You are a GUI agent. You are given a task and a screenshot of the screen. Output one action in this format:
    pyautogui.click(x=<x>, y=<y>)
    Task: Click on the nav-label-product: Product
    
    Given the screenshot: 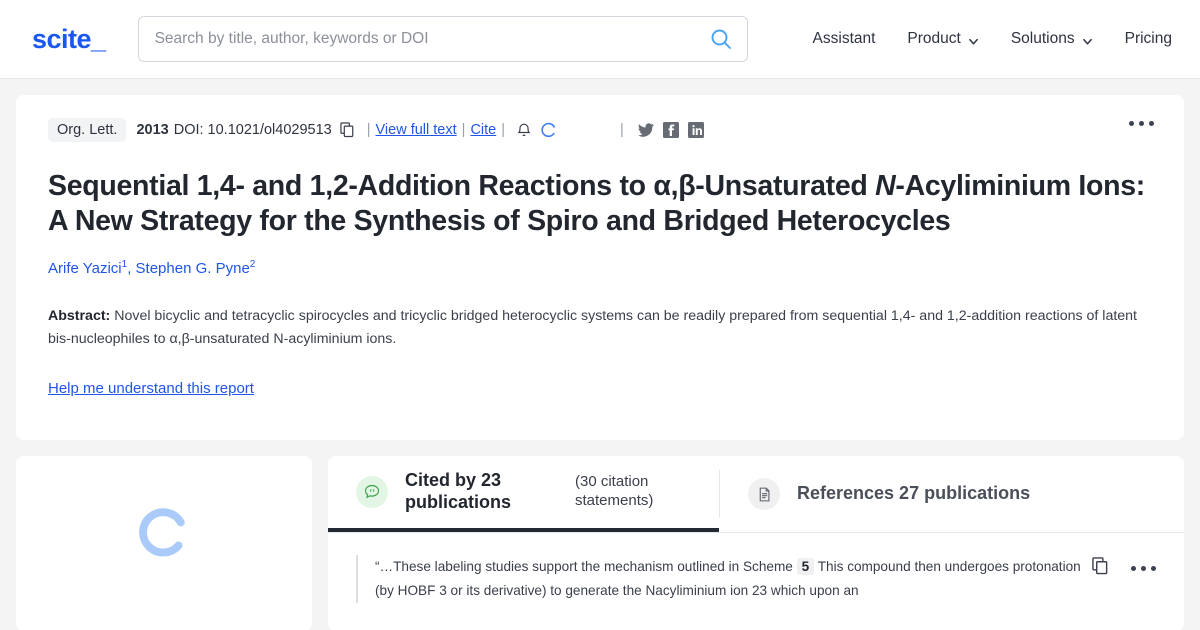 What is the action you would take?
    pyautogui.click(x=934, y=38)
    